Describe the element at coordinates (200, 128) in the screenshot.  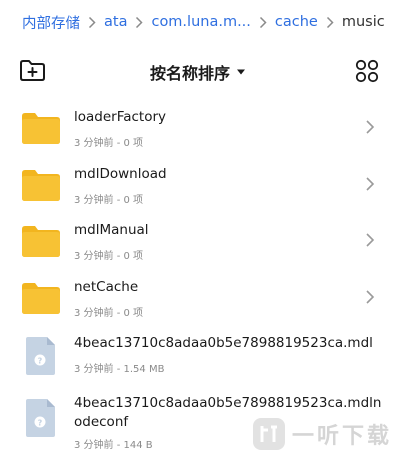
I see `list-item-folder-loaderfactory: loaderFactory 3 分钟前 - 0 项` at that location.